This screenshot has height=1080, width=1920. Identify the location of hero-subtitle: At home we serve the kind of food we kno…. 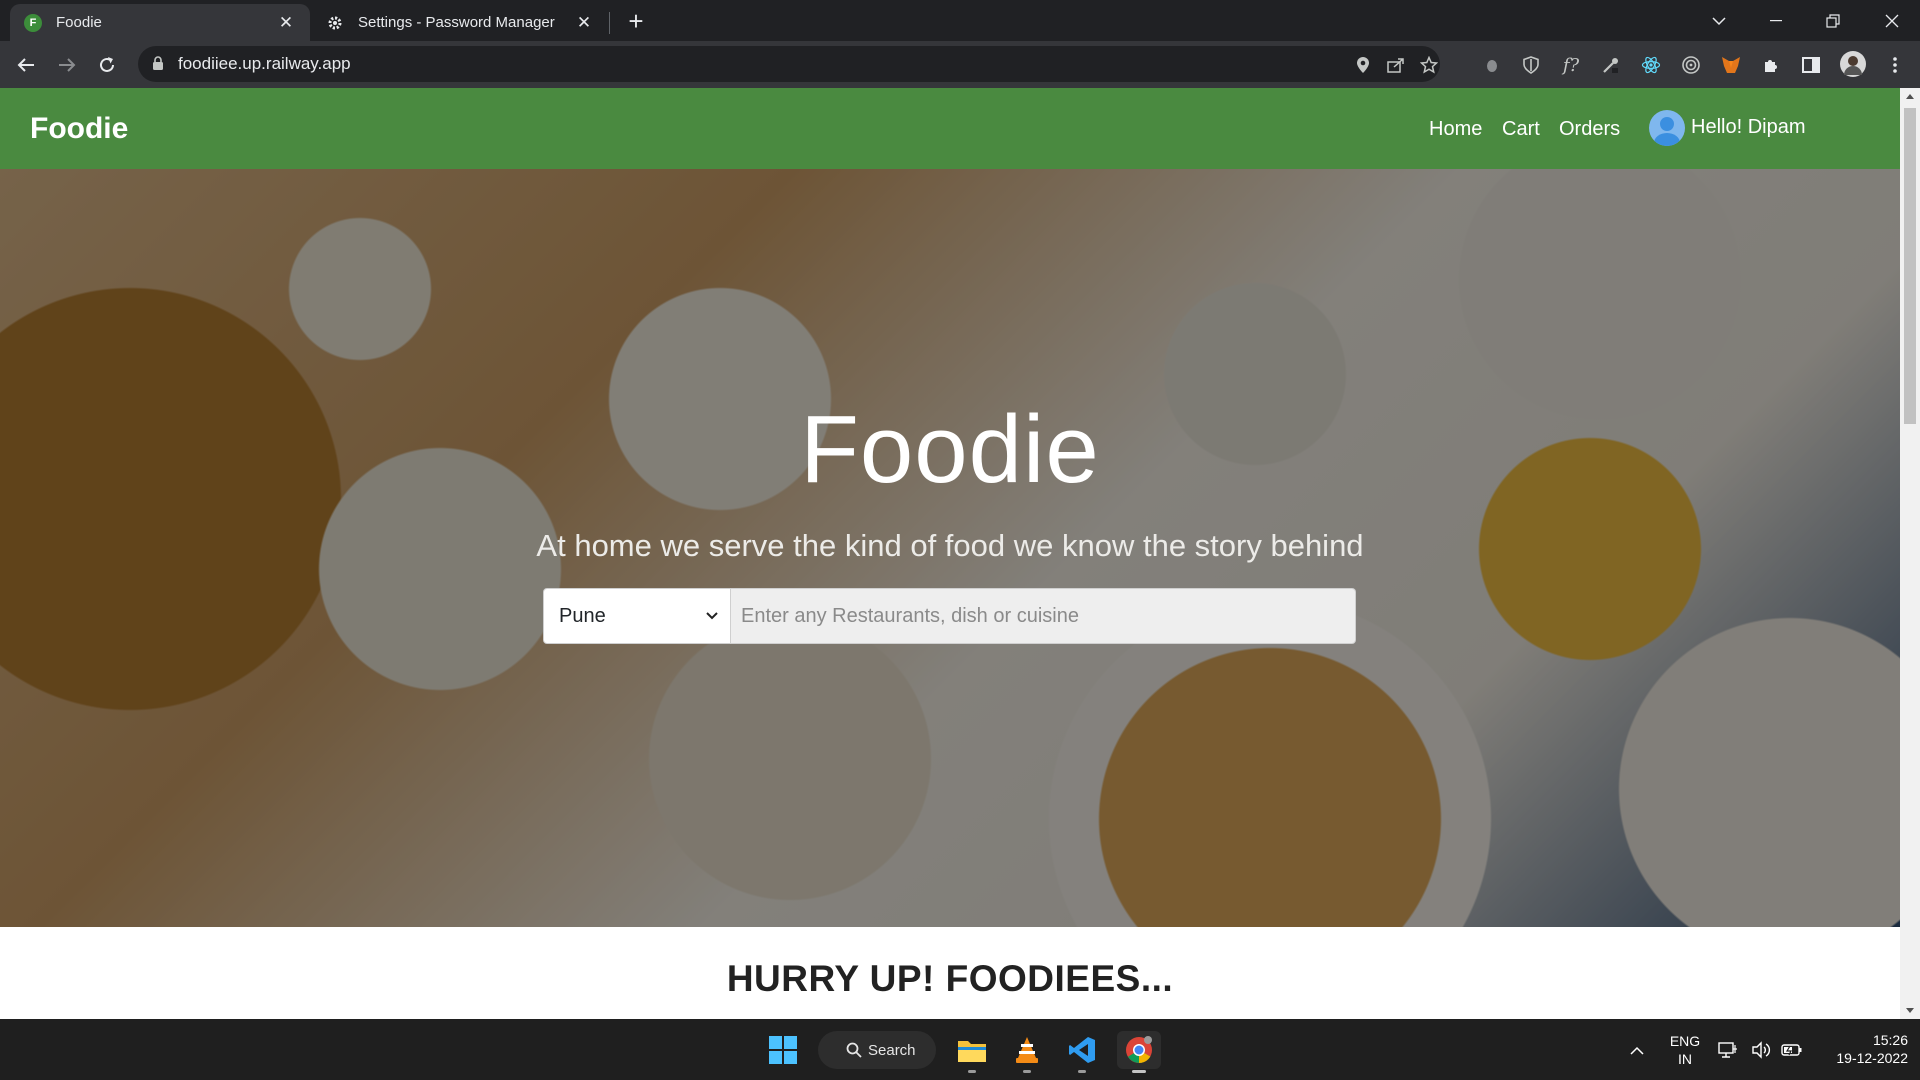
(950, 545).